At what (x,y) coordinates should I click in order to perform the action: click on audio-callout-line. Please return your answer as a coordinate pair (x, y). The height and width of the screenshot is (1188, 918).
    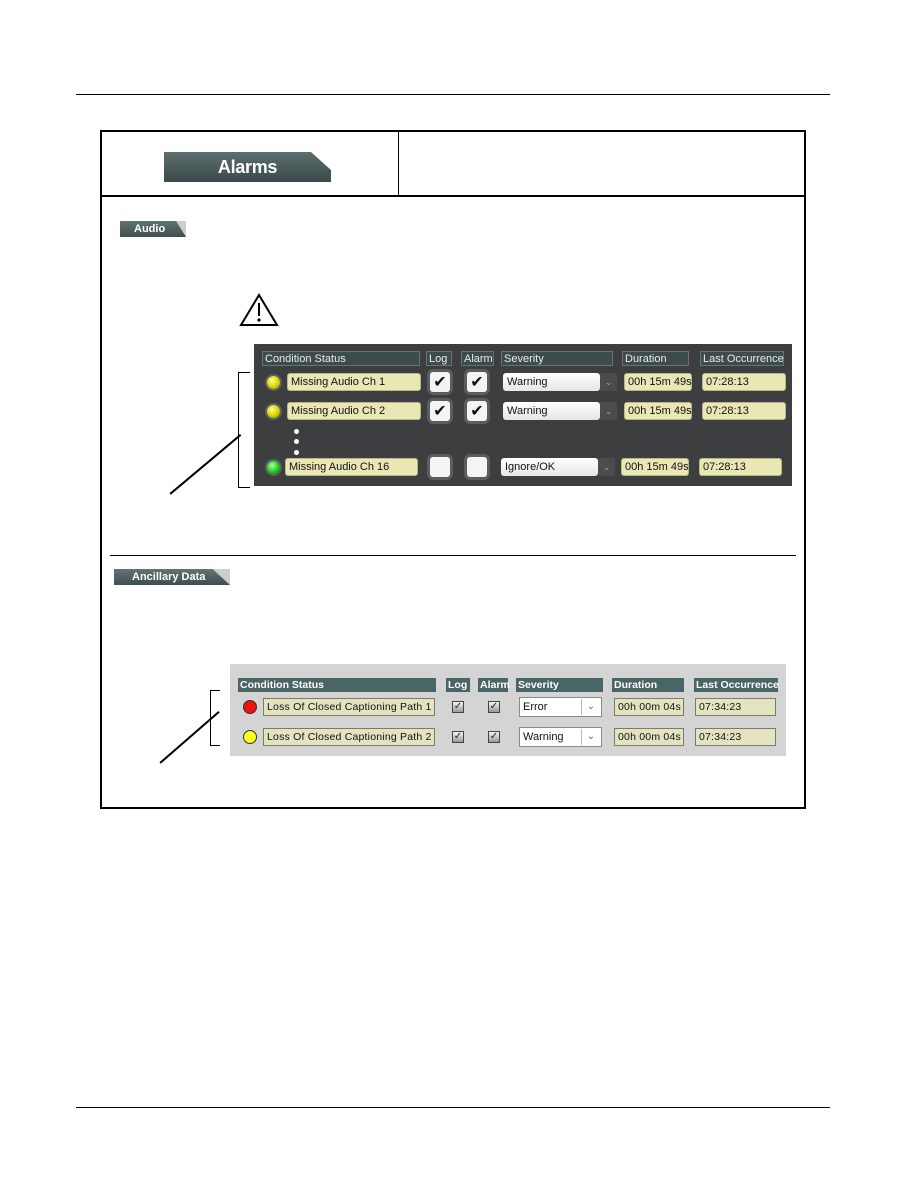
    Looking at the image, I should click on (205, 464).